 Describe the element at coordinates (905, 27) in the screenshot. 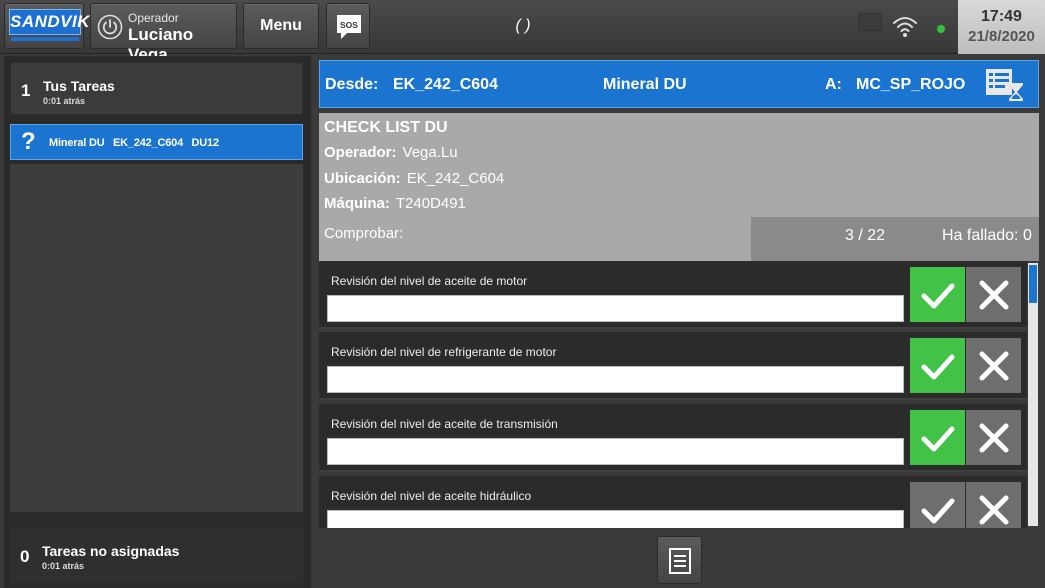

I see `wifi-icon` at that location.